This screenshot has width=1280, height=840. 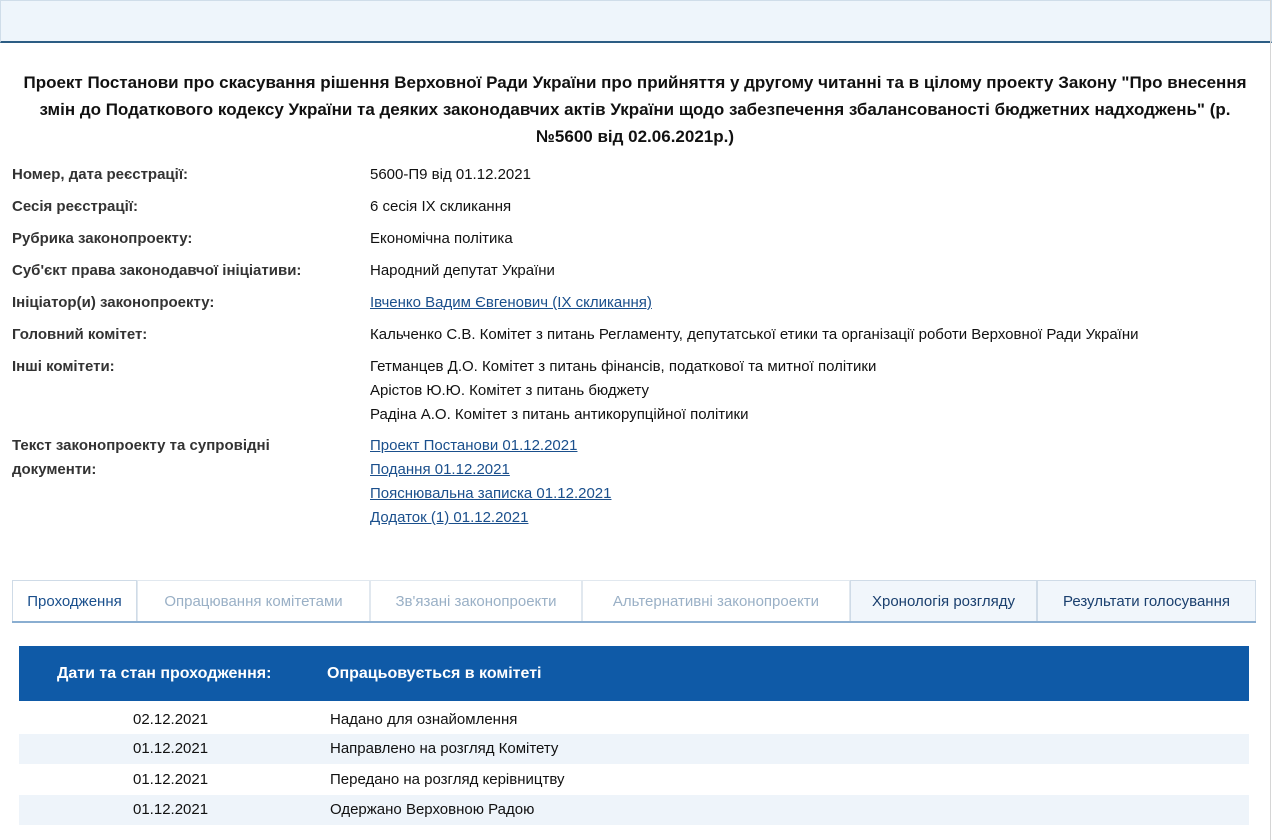 What do you see at coordinates (1146, 600) in the screenshot?
I see `tab-voting-results: Результати голосування` at bounding box center [1146, 600].